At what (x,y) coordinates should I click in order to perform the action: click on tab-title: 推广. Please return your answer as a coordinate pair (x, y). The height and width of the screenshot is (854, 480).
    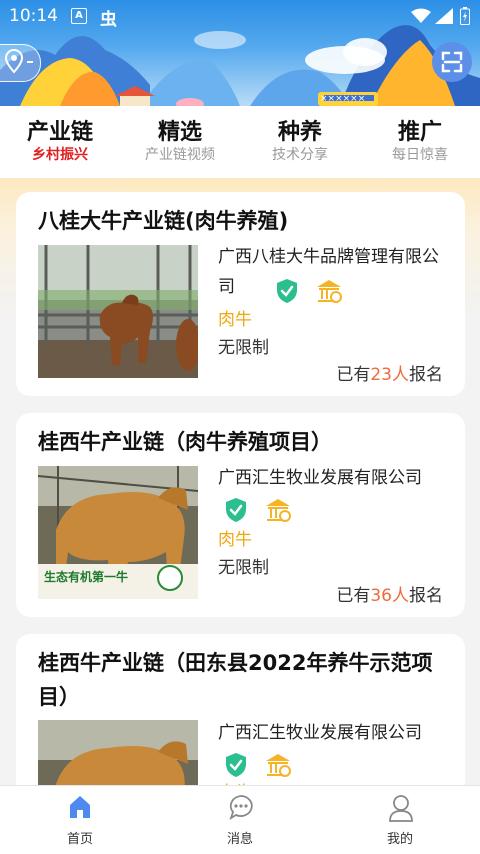
    Looking at the image, I should click on (419, 132).